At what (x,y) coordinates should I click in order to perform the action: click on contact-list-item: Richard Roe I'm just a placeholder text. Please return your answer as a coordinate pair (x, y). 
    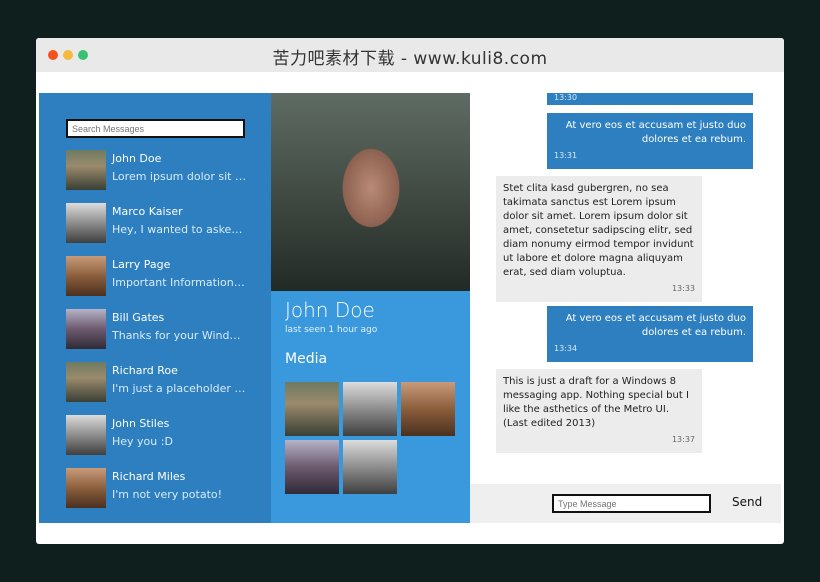
    Looking at the image, I should click on (166, 383).